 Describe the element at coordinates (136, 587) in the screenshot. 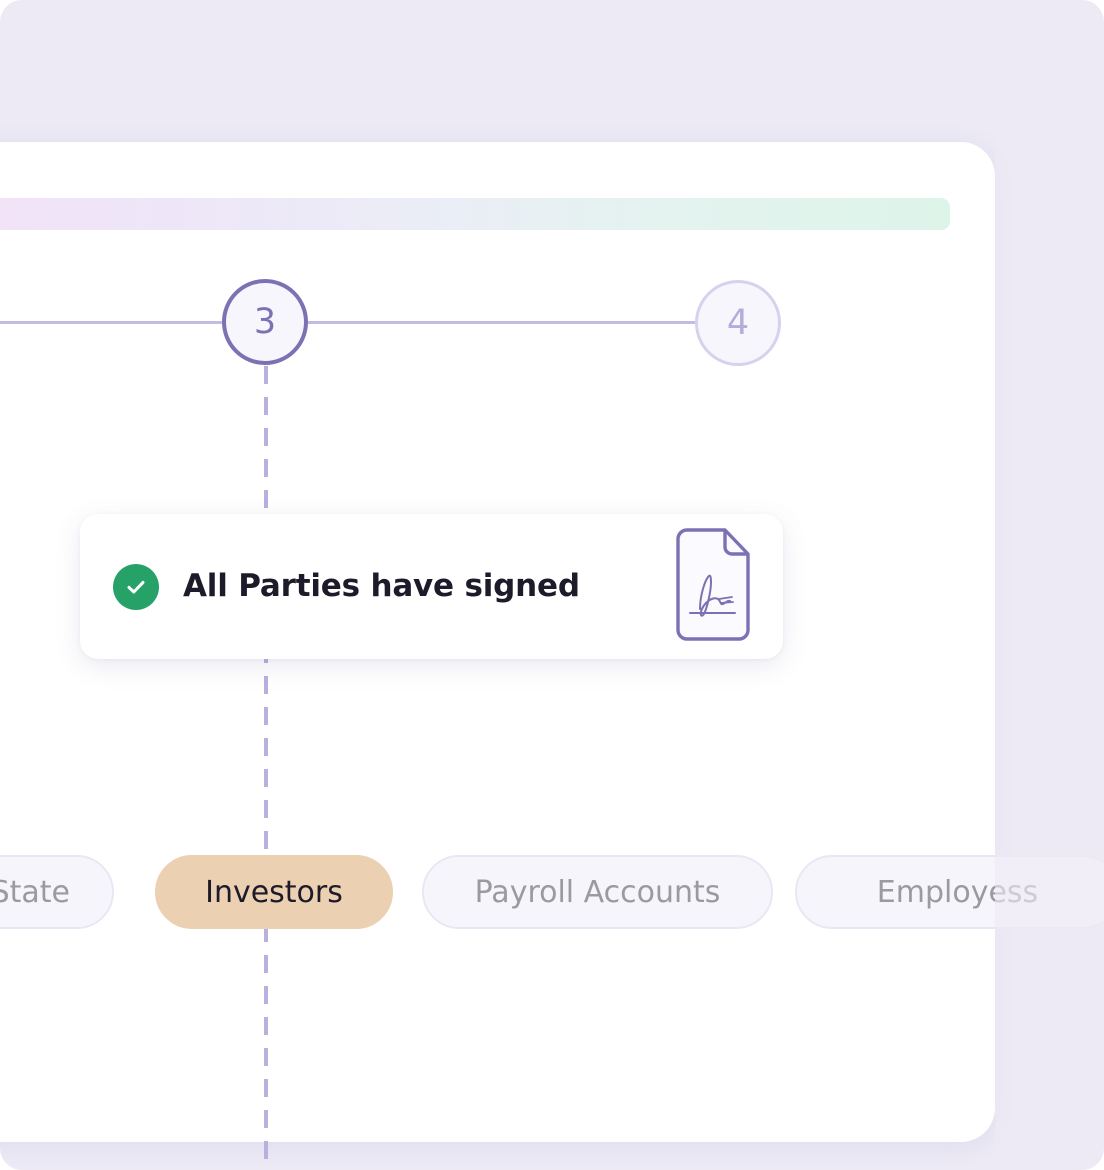

I see `check-circle-icon` at that location.